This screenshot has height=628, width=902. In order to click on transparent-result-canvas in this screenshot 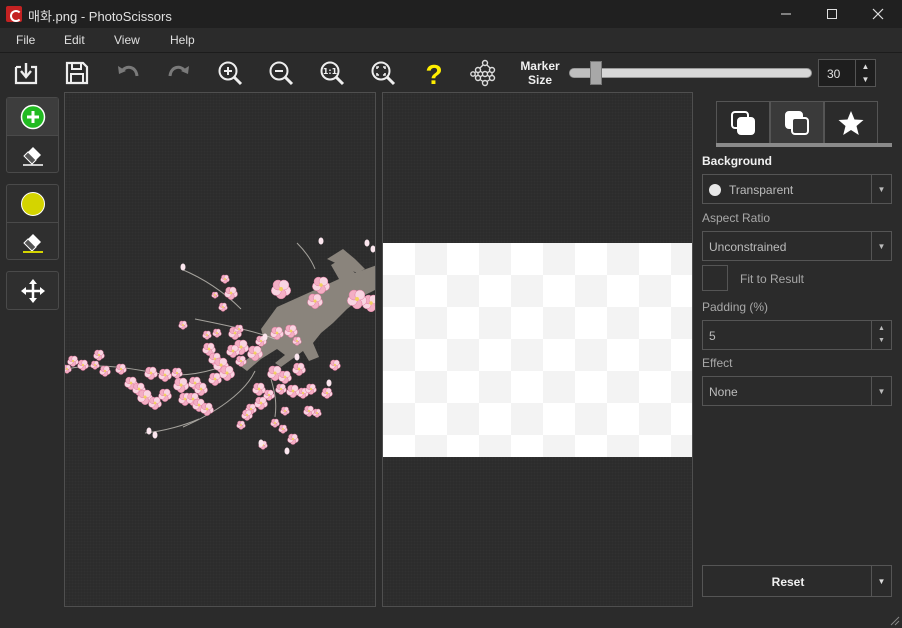, I will do `click(537, 350)`.